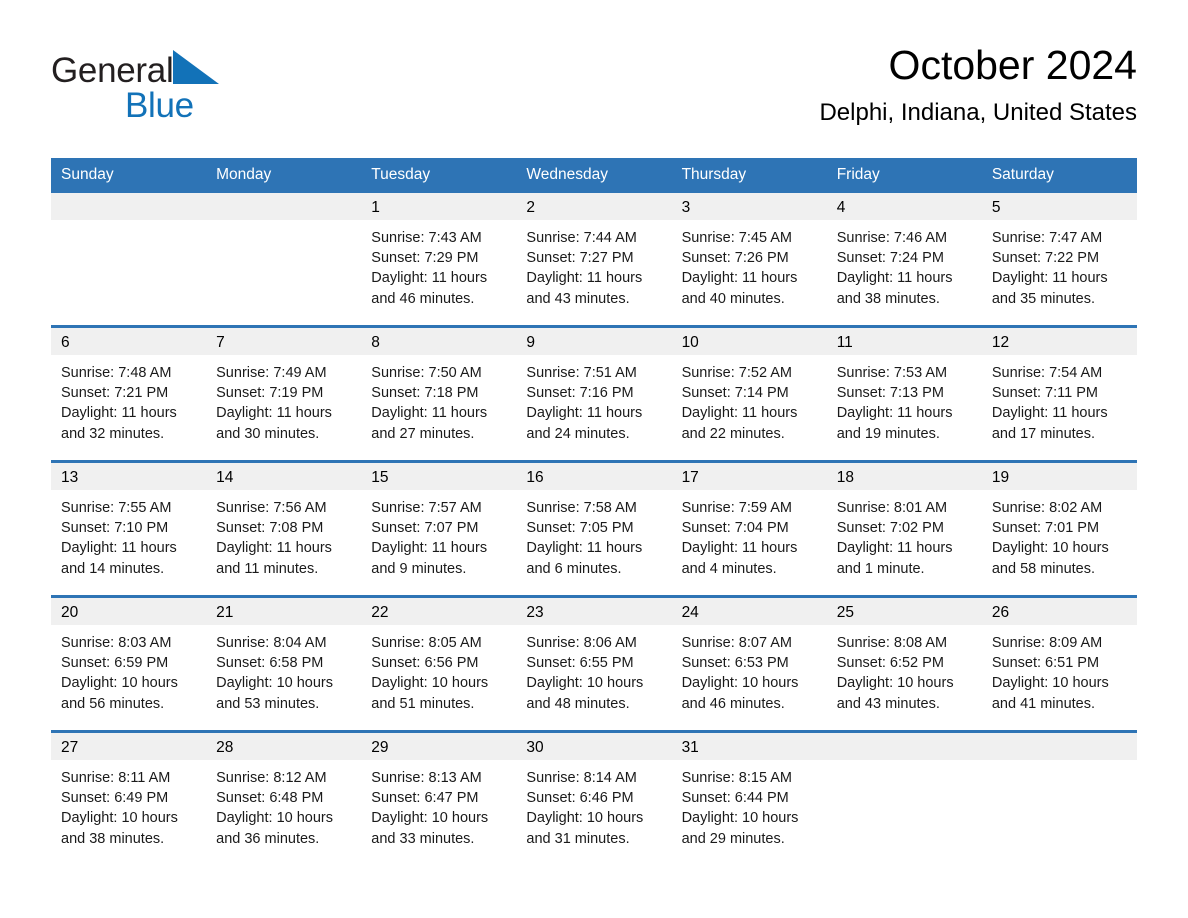 The image size is (1188, 918). I want to click on sunset-text: Sunset: 7:24 PM, so click(890, 258).